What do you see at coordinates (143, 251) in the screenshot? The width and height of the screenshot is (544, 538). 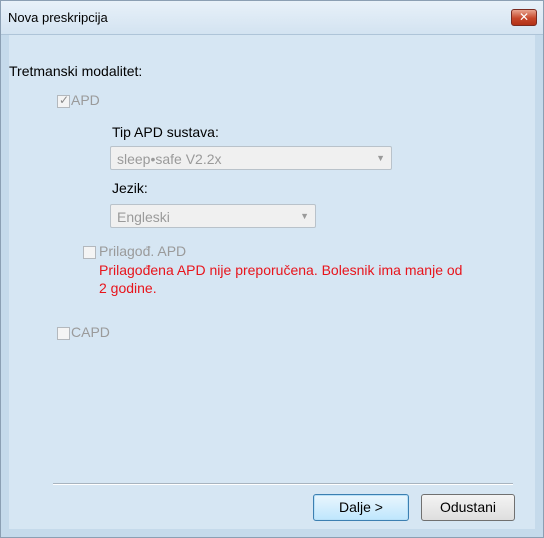 I see `custom-apd-label: Prilagođ. APD` at bounding box center [143, 251].